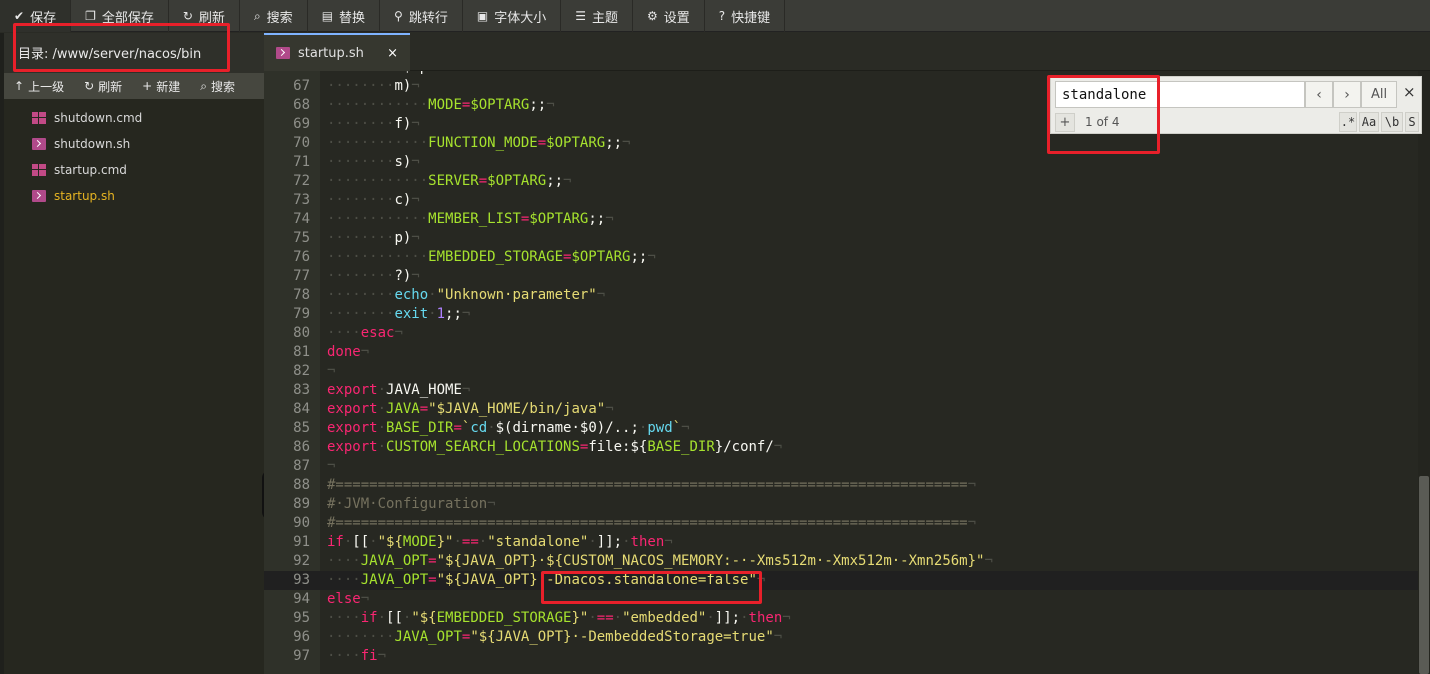 This screenshot has width=1430, height=674. What do you see at coordinates (403, 162) in the screenshot?
I see `code-token: s)` at bounding box center [403, 162].